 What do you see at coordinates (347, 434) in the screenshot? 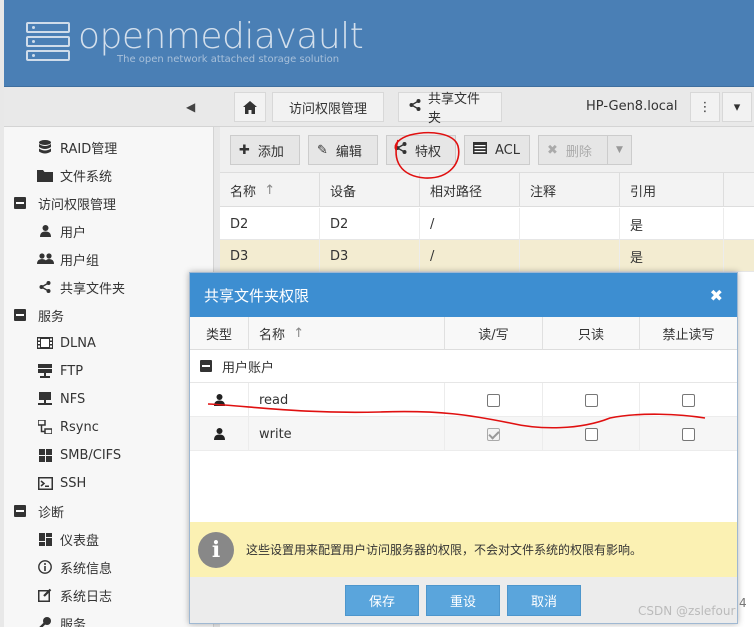
I see `user-name: write` at bounding box center [347, 434].